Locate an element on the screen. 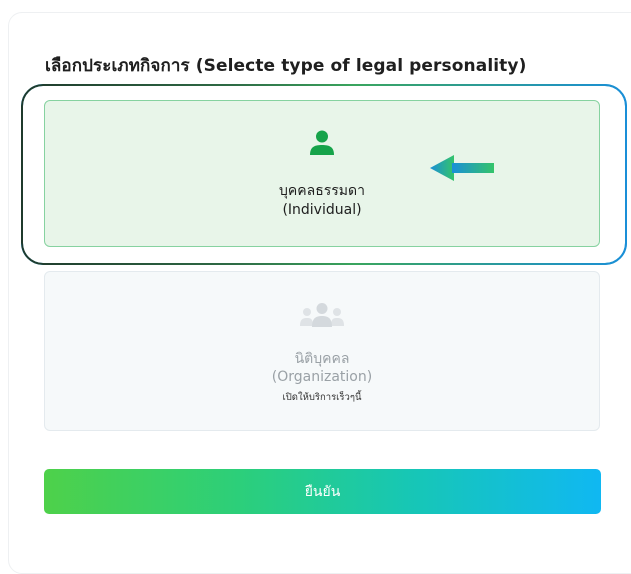 This screenshot has width=631, height=574. group-icon is located at coordinates (322, 317).